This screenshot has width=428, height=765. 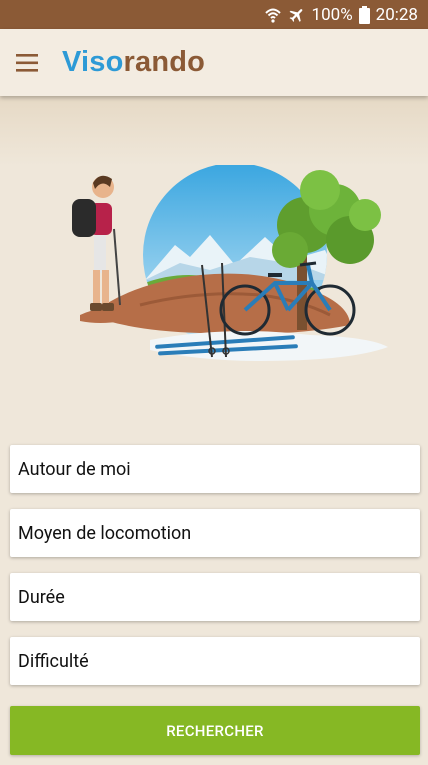 I want to click on logo-part-rando: rando, so click(x=164, y=62).